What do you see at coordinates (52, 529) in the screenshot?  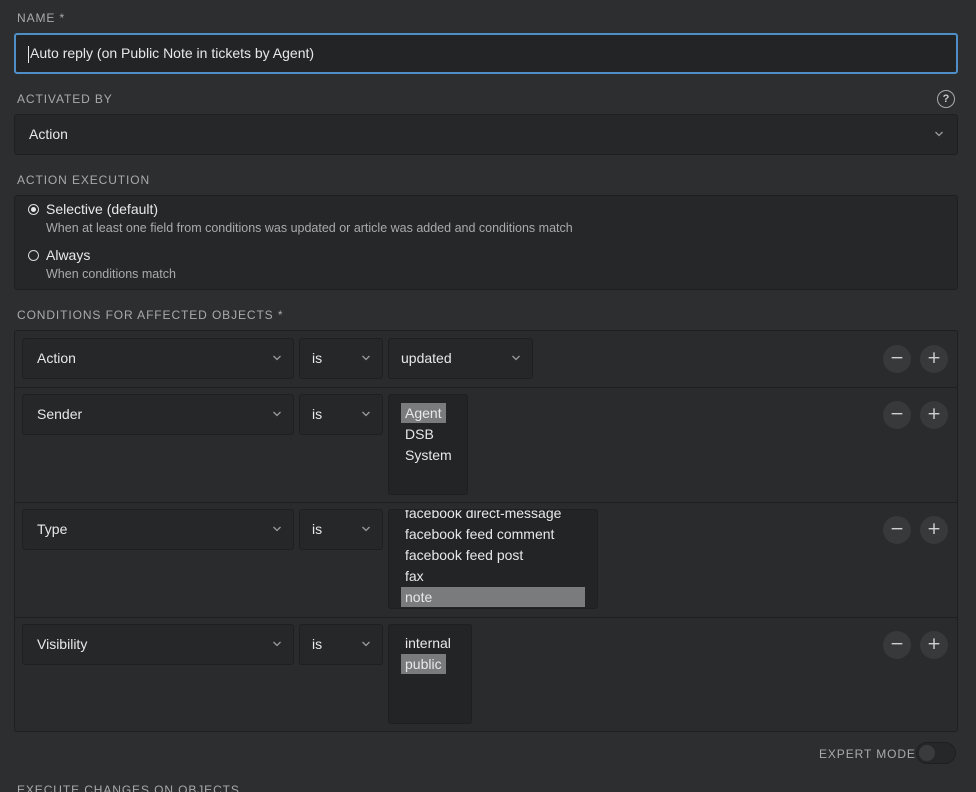 I see `condition-attribute-value: Type` at bounding box center [52, 529].